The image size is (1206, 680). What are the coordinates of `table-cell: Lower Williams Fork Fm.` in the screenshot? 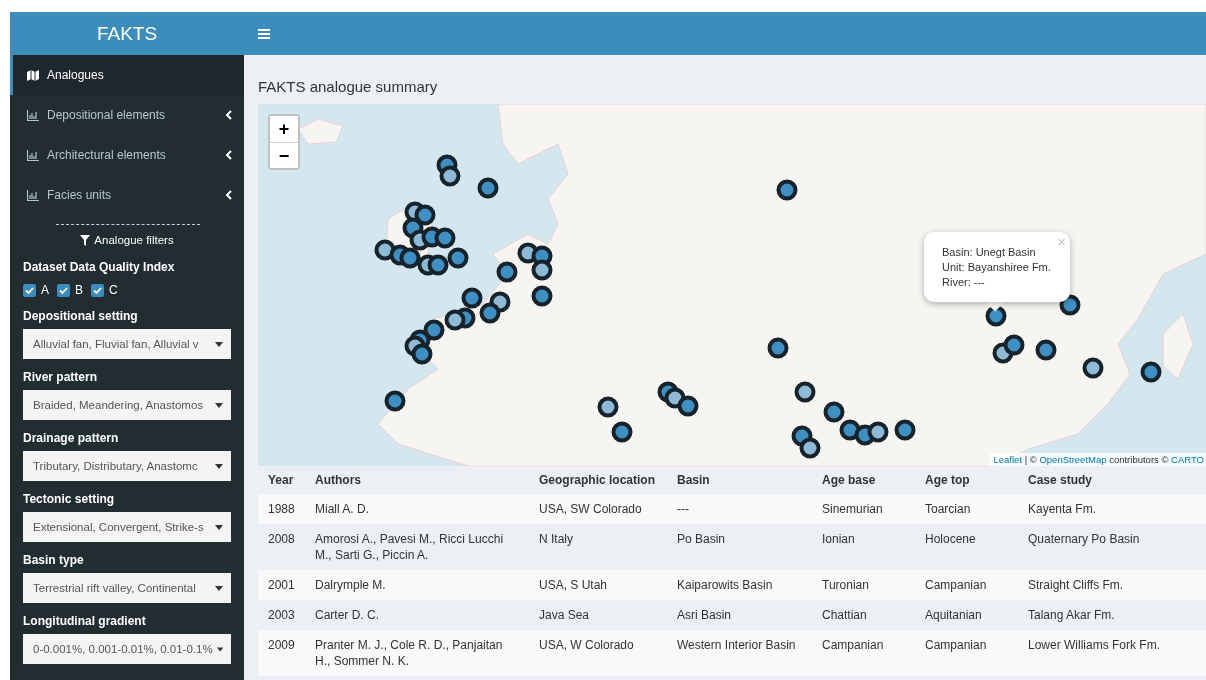 It's located at (1112, 653).